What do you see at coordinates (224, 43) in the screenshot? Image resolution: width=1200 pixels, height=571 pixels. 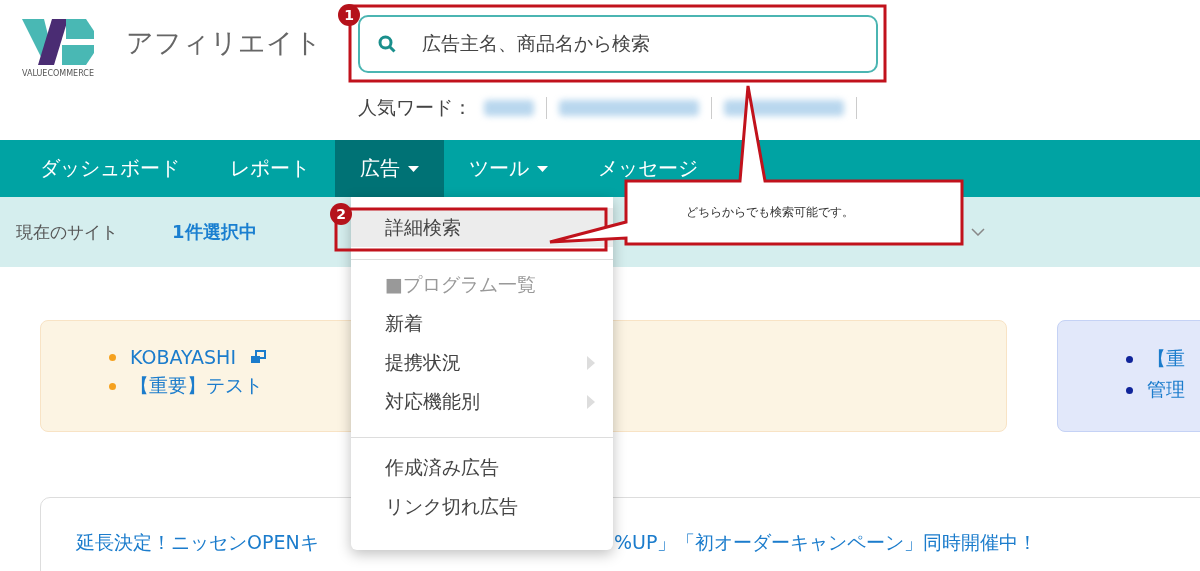 I see `app-title: アフィリエイト` at bounding box center [224, 43].